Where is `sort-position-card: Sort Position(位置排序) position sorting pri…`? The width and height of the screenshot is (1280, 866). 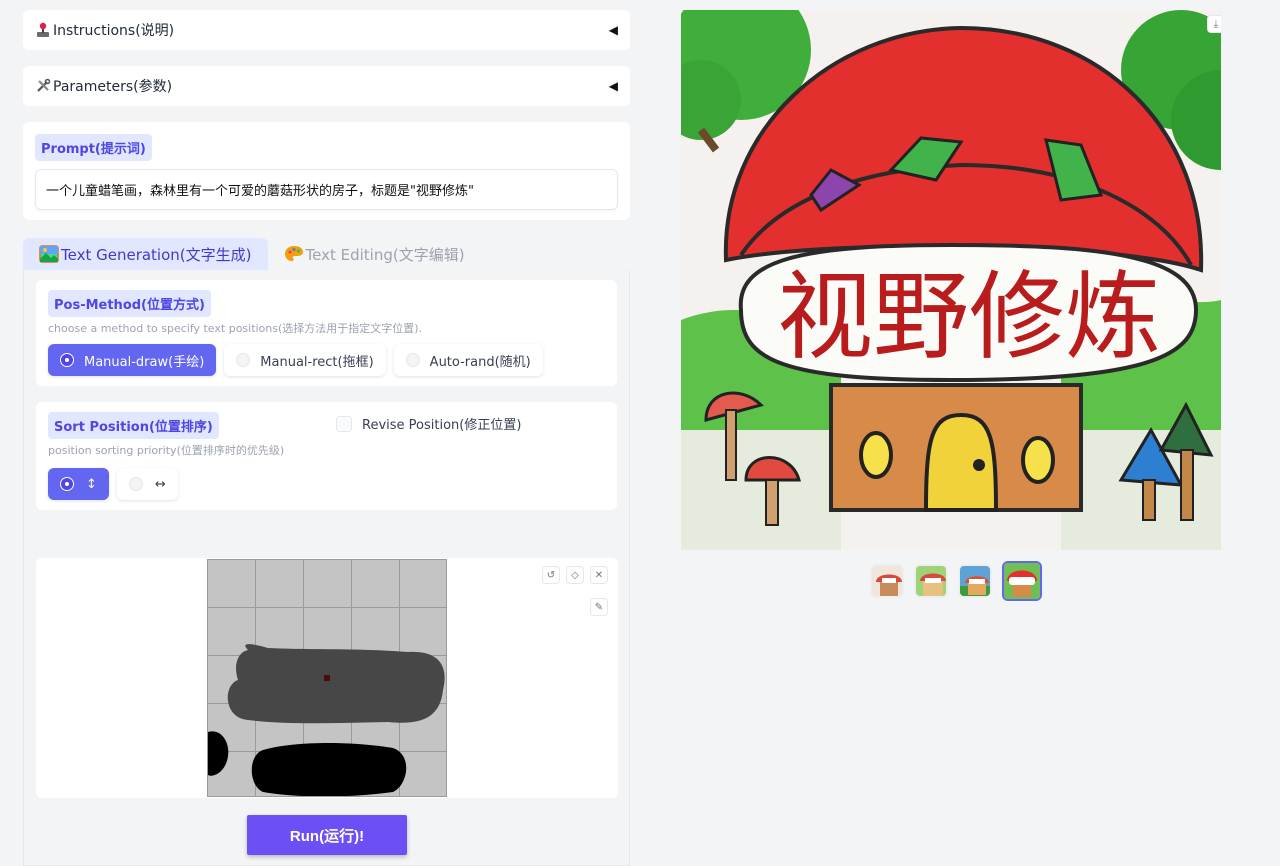
sort-position-card: Sort Position(位置排序) position sorting pri… is located at coordinates (326, 456).